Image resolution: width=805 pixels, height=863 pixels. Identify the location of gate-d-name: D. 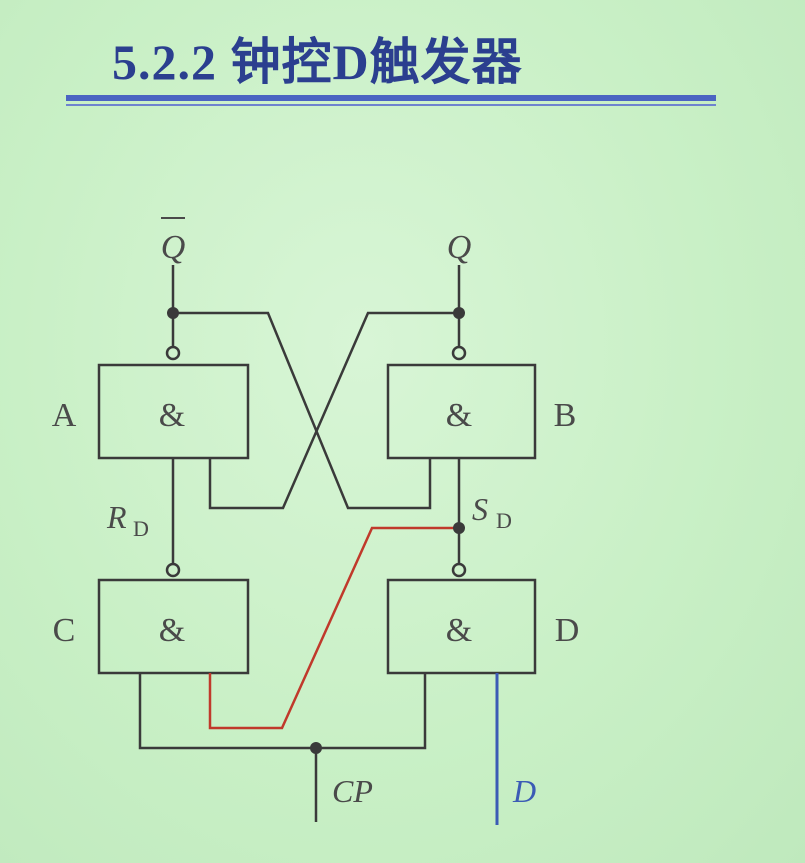
(567, 630).